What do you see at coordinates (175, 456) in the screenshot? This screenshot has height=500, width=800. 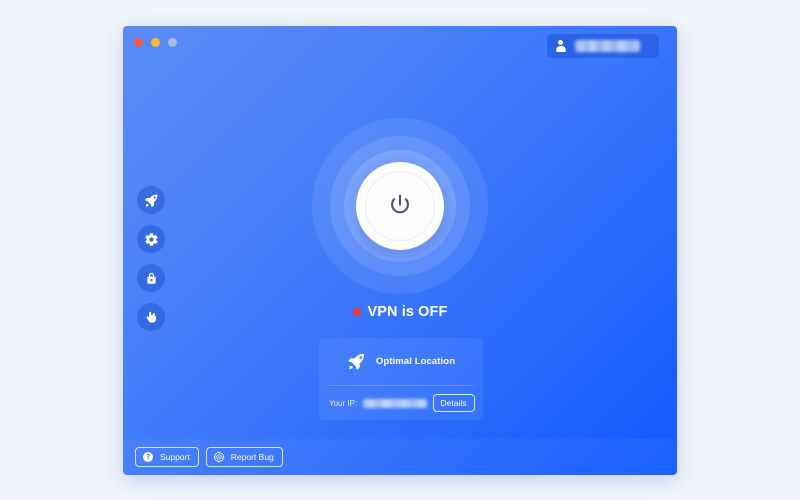 I see `support-label: Support` at bounding box center [175, 456].